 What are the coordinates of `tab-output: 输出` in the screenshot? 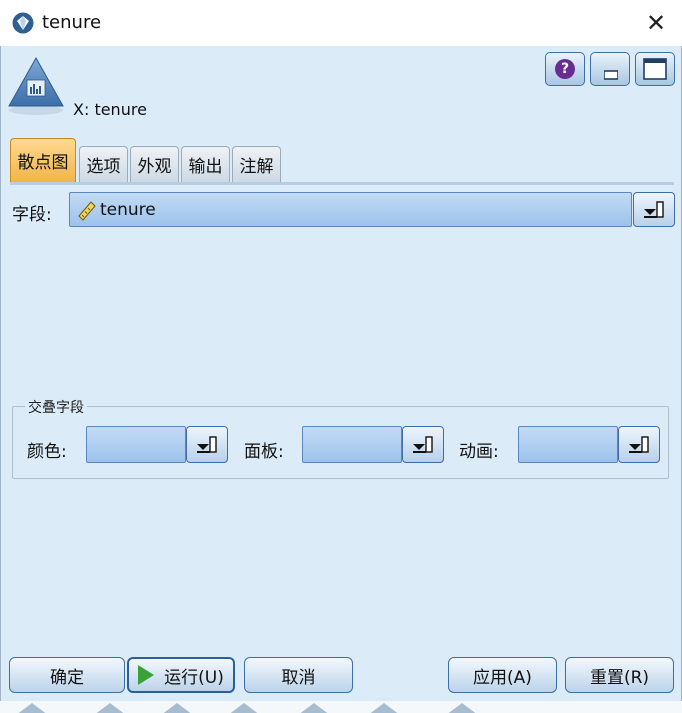 It's located at (205, 164).